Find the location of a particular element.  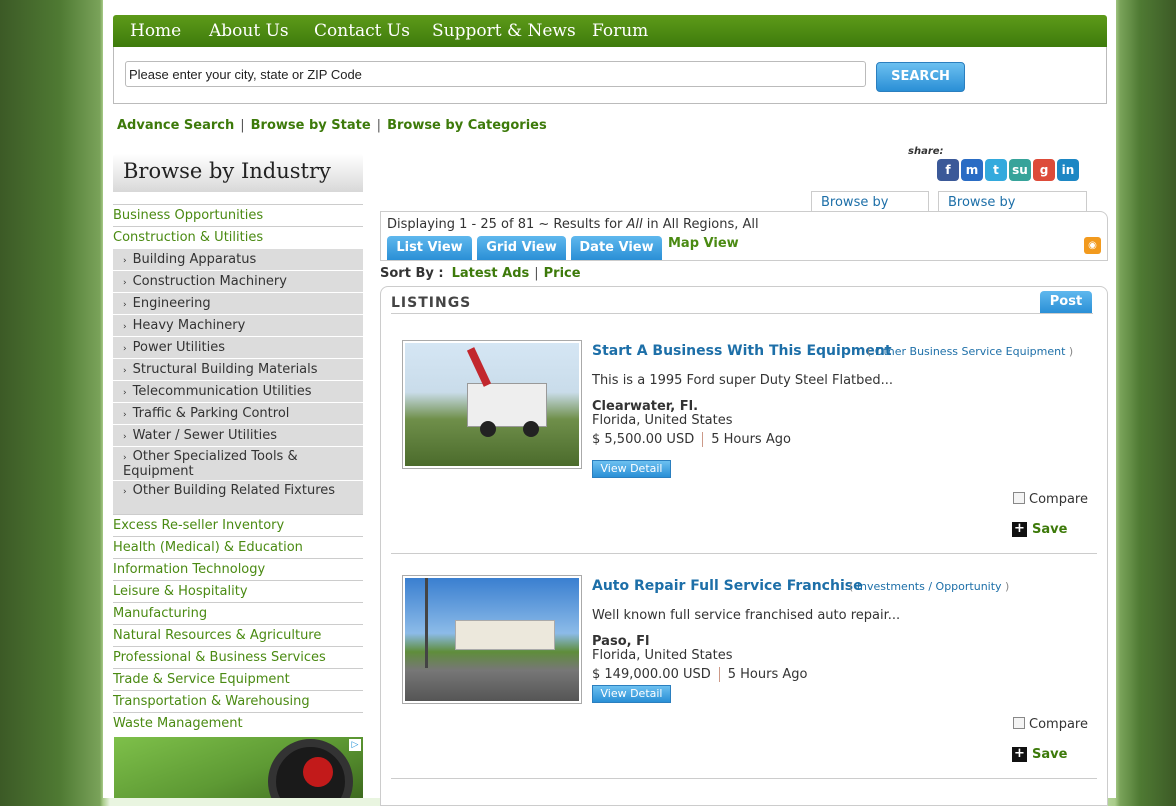

listing-category: ( Other Business Service Equipment ) is located at coordinates (970, 351).